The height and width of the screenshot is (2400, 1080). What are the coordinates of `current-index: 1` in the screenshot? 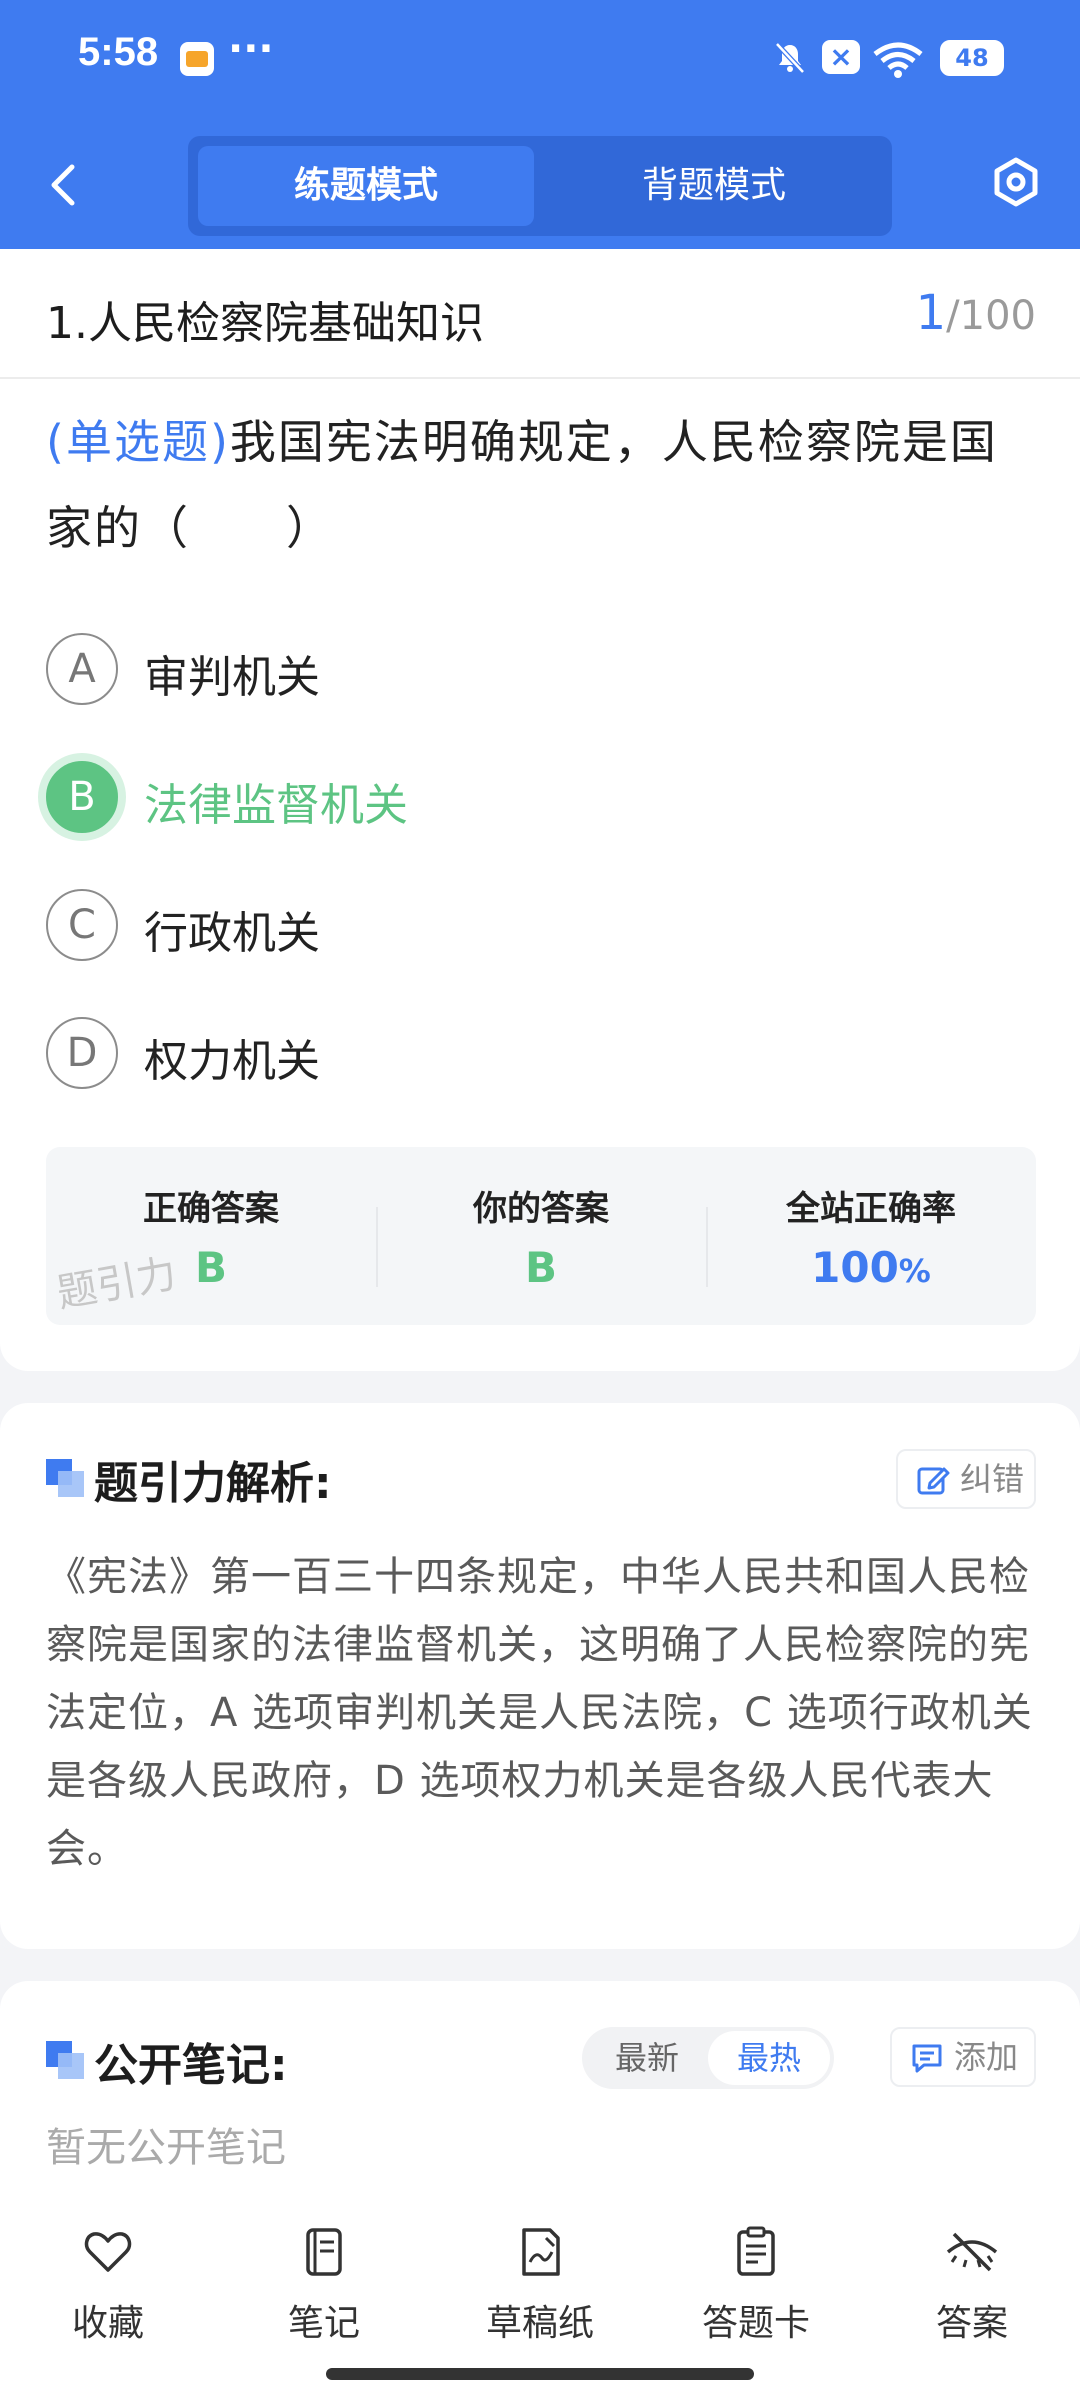 It's located at (931, 313).